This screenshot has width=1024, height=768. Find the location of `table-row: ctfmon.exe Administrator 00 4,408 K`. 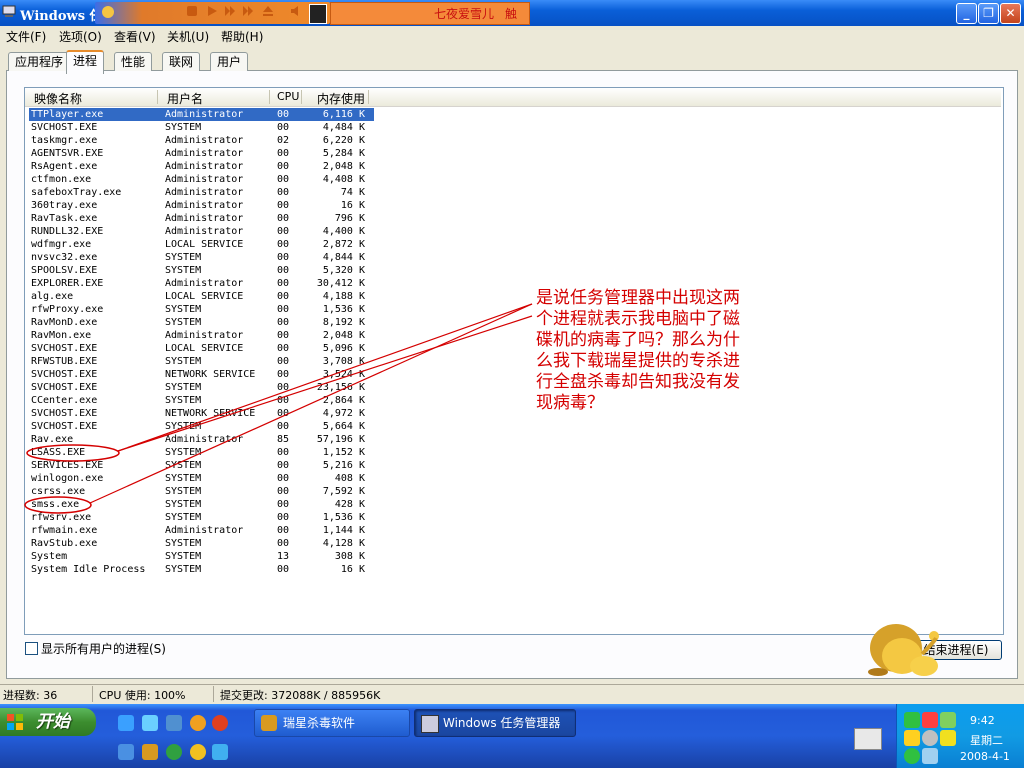

table-row: ctfmon.exe Administrator 00 4,408 K is located at coordinates (201, 179).